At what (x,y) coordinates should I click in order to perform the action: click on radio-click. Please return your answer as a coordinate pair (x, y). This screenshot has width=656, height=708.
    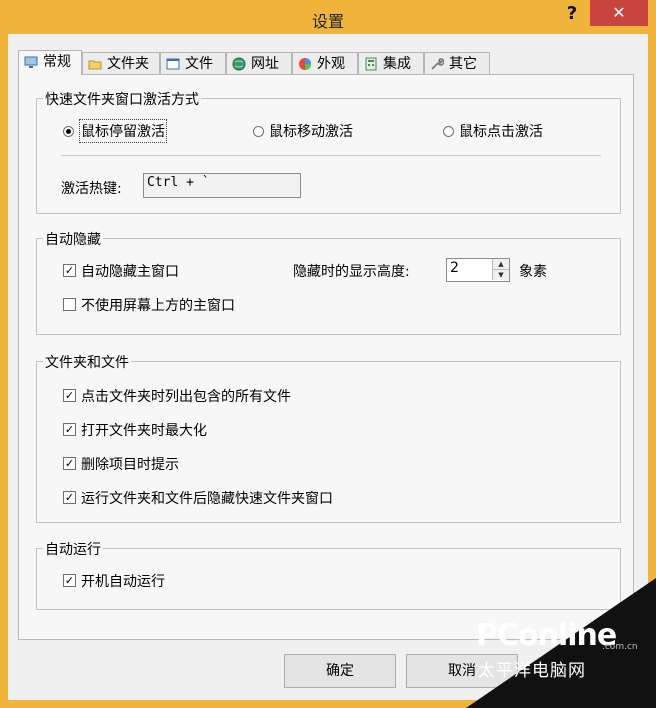
    Looking at the image, I should click on (448, 131).